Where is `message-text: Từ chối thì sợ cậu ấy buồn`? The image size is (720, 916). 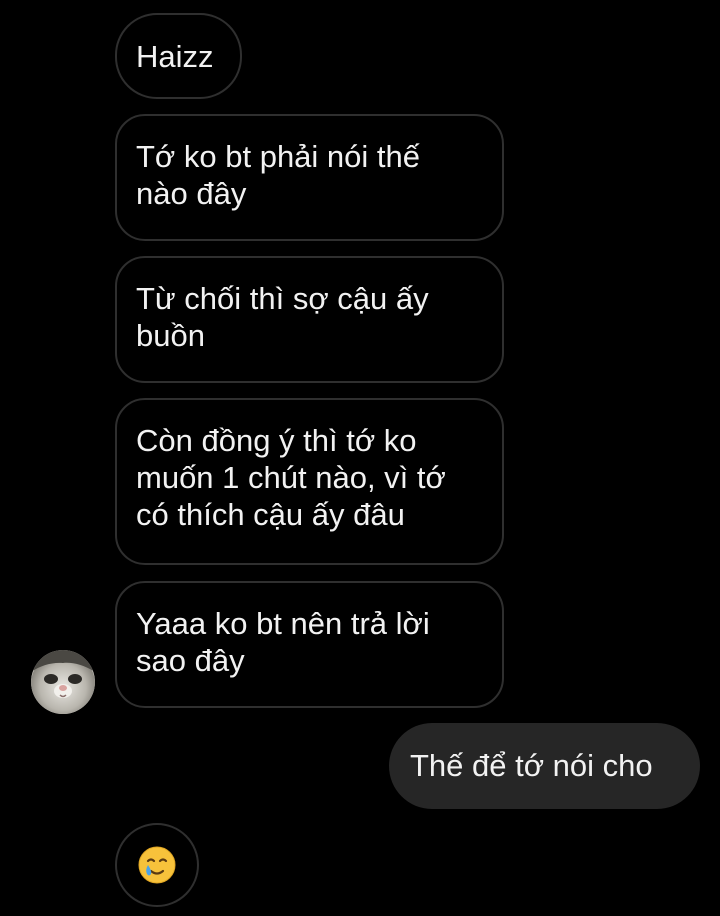
message-text: Từ chối thì sợ cậu ấy buồn is located at coordinates (282, 317).